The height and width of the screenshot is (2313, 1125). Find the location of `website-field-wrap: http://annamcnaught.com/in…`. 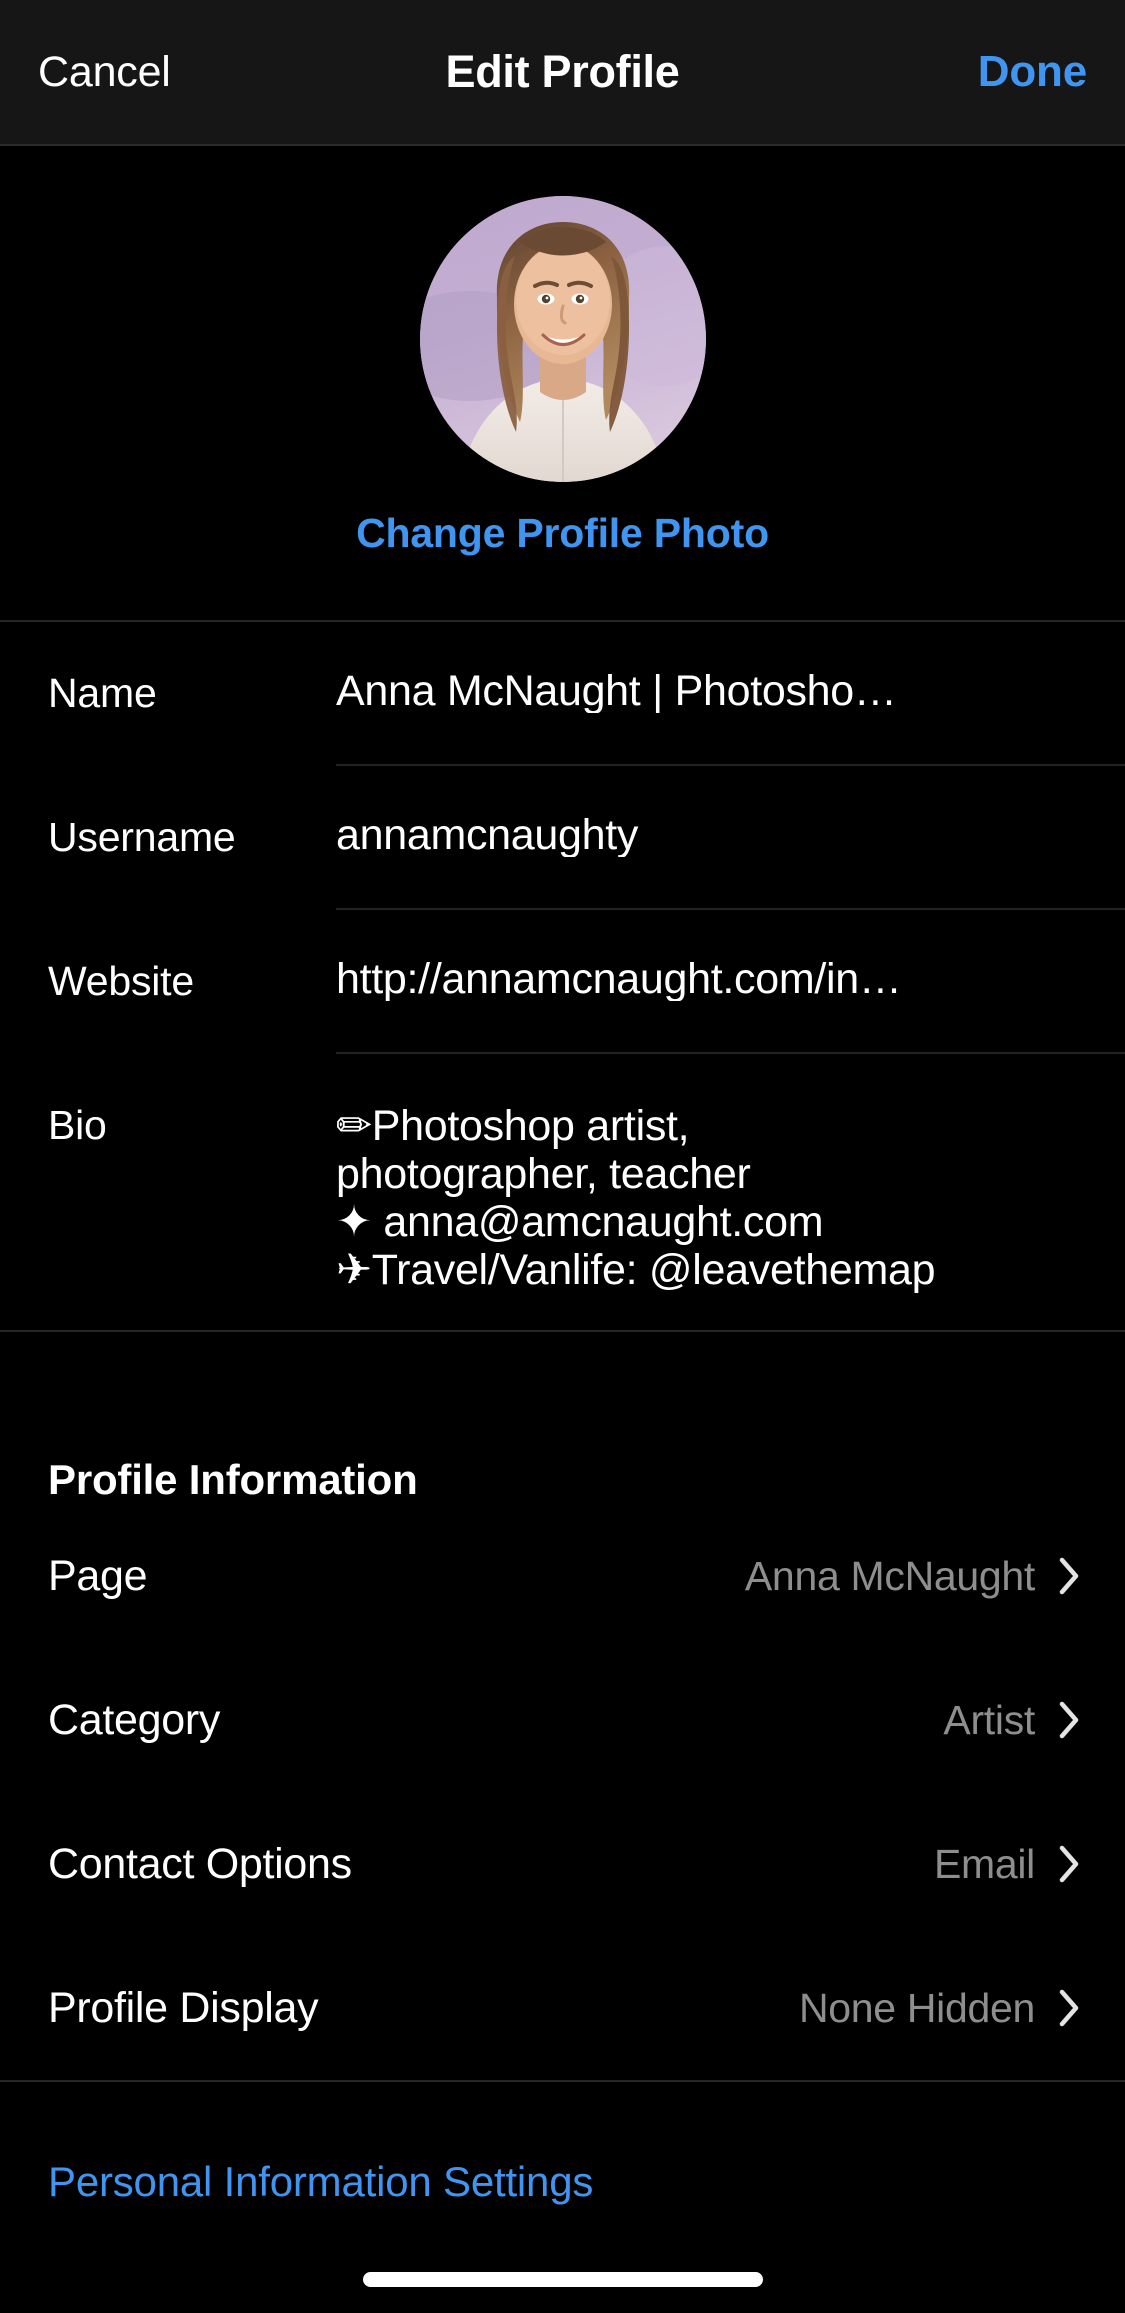

website-field-wrap: http://annamcnaught.com/in… is located at coordinates (730, 982).